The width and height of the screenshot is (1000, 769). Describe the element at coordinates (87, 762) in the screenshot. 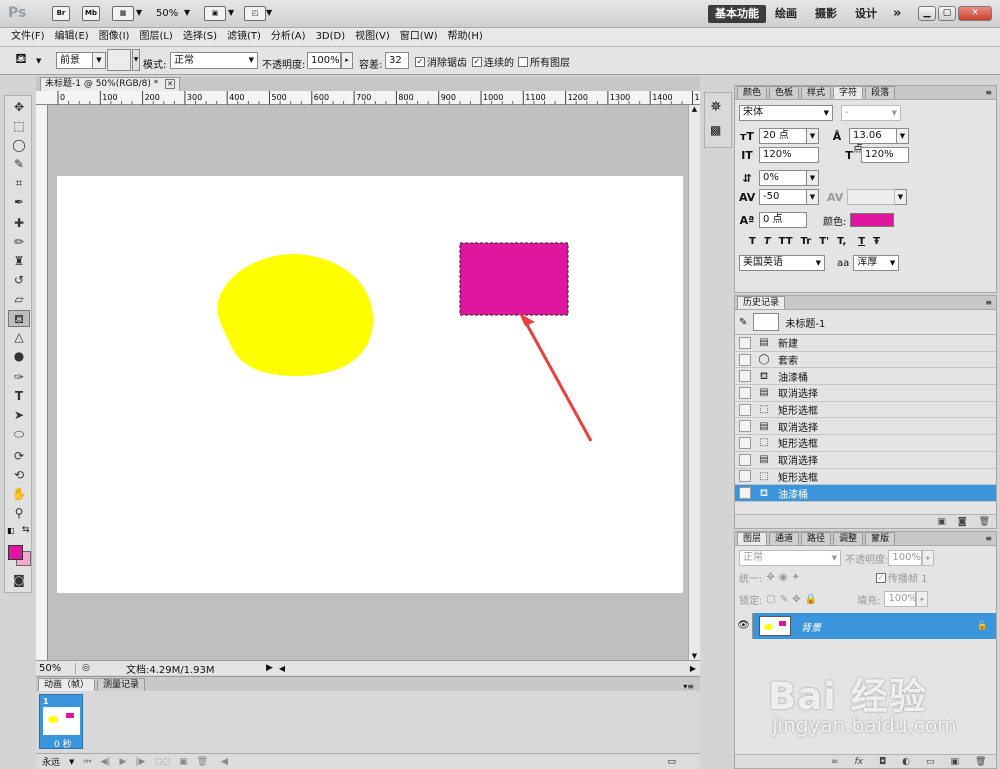

I see `first-frame-icon: ⏮` at that location.